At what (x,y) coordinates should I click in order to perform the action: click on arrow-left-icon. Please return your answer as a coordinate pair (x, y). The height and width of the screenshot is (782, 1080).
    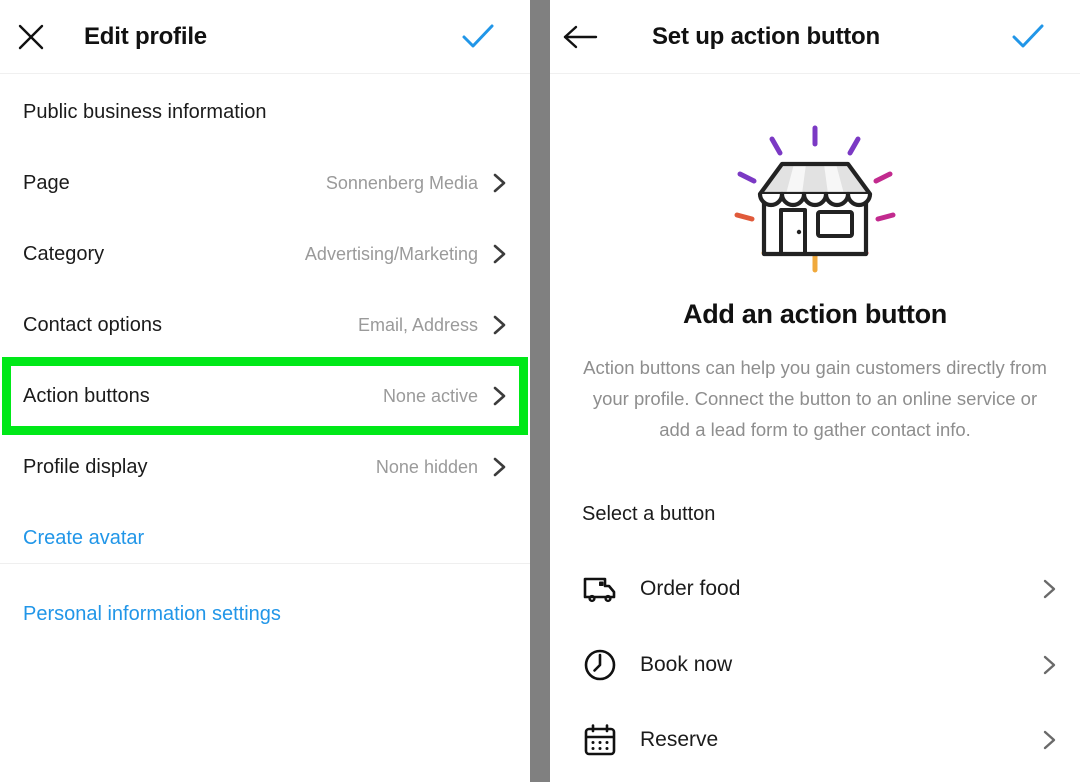
    Looking at the image, I should click on (580, 36).